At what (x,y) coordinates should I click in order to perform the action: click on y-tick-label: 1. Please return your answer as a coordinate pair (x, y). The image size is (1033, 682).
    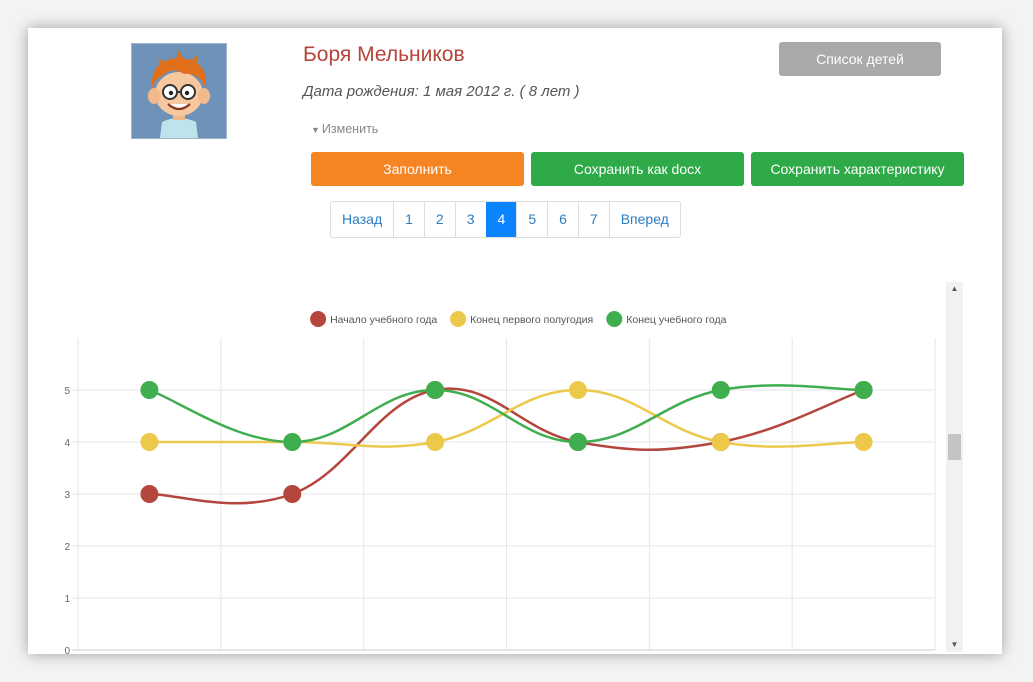
    Looking at the image, I should click on (67, 599).